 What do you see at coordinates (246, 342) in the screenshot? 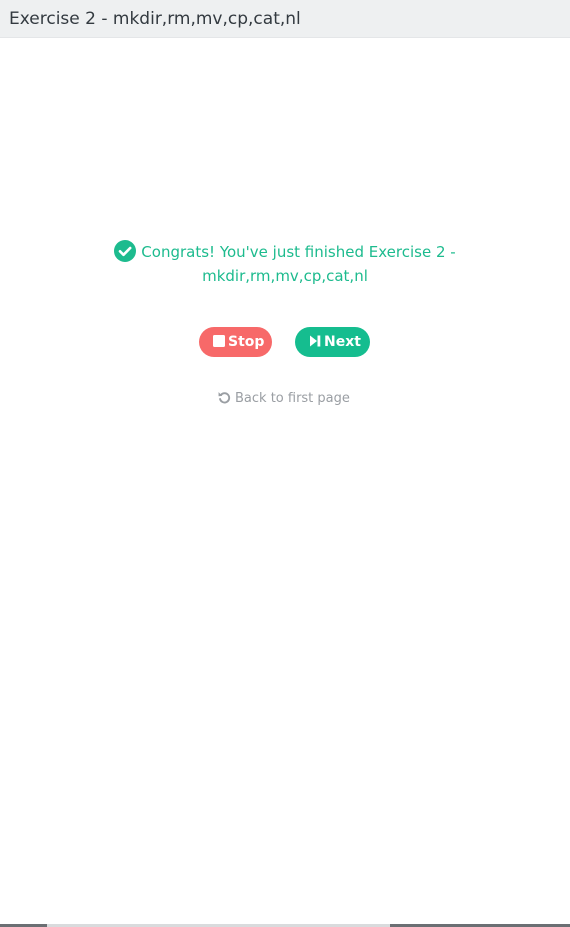
I see `stop-button-label: Stop` at bounding box center [246, 342].